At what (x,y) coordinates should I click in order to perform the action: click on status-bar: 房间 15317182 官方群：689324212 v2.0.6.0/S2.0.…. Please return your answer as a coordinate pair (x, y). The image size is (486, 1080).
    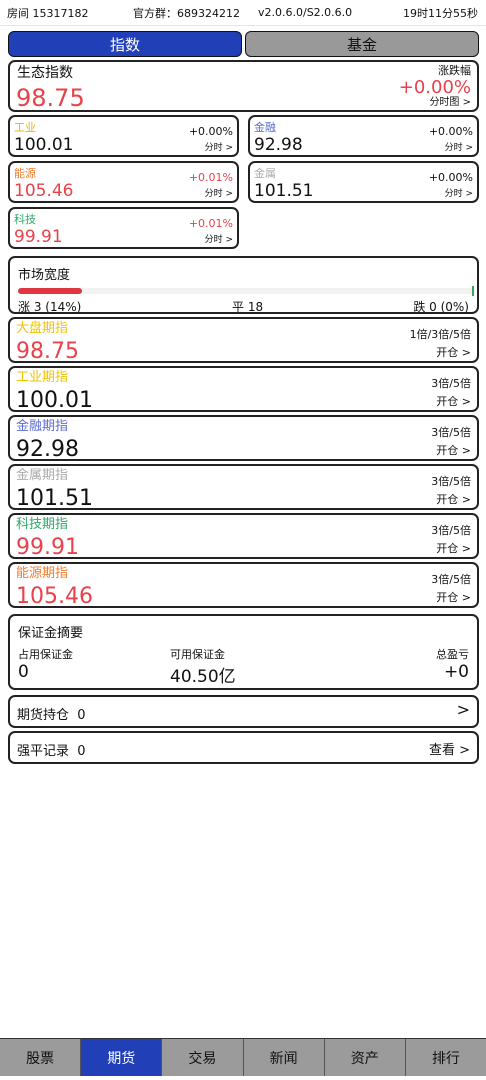
    Looking at the image, I should click on (243, 13).